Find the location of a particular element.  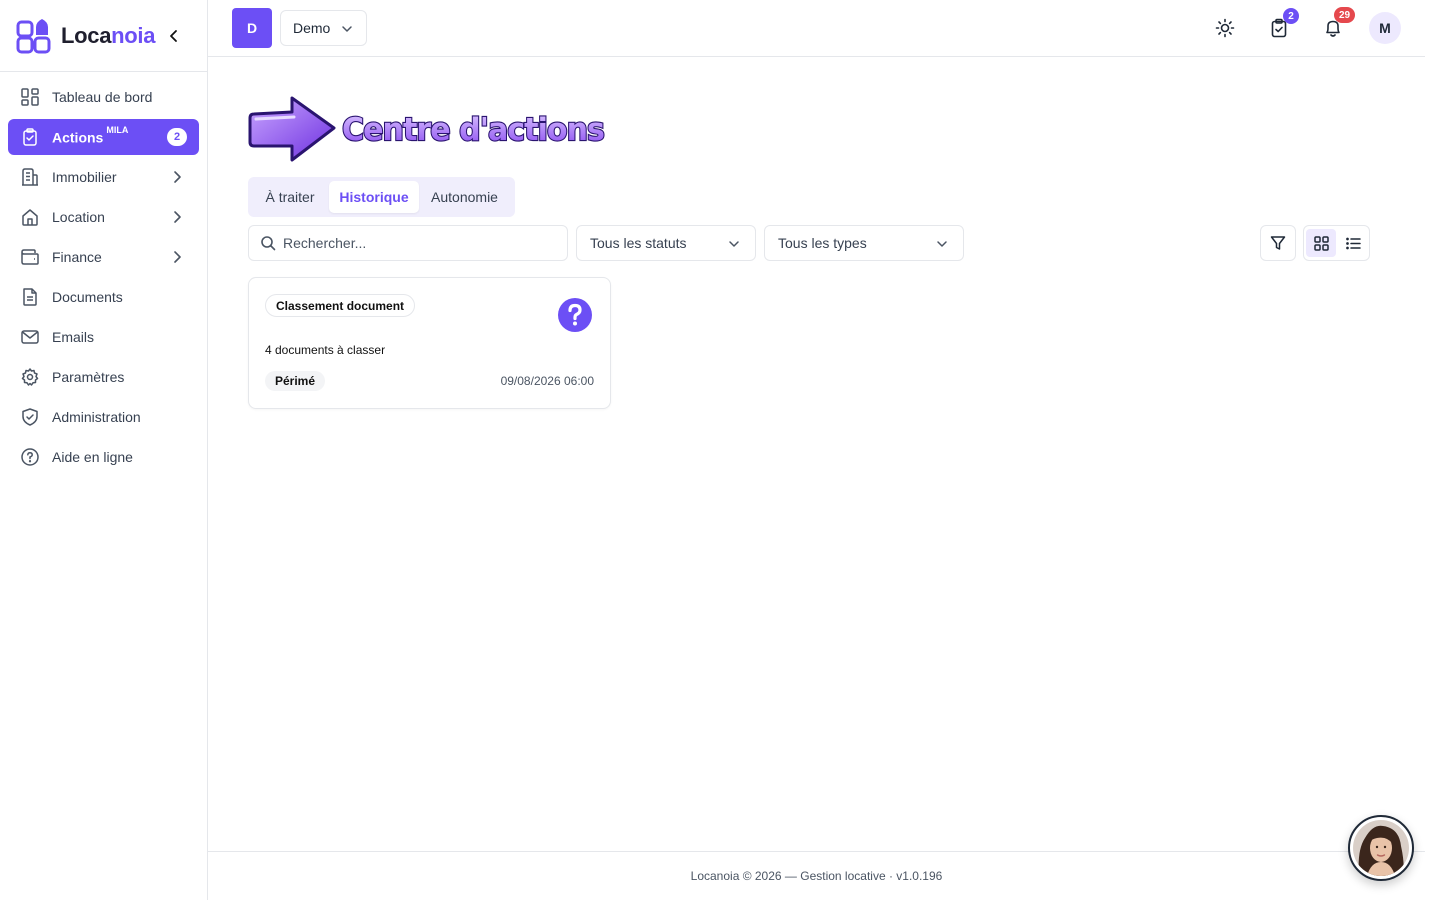

grid-view-button is located at coordinates (1321, 243).